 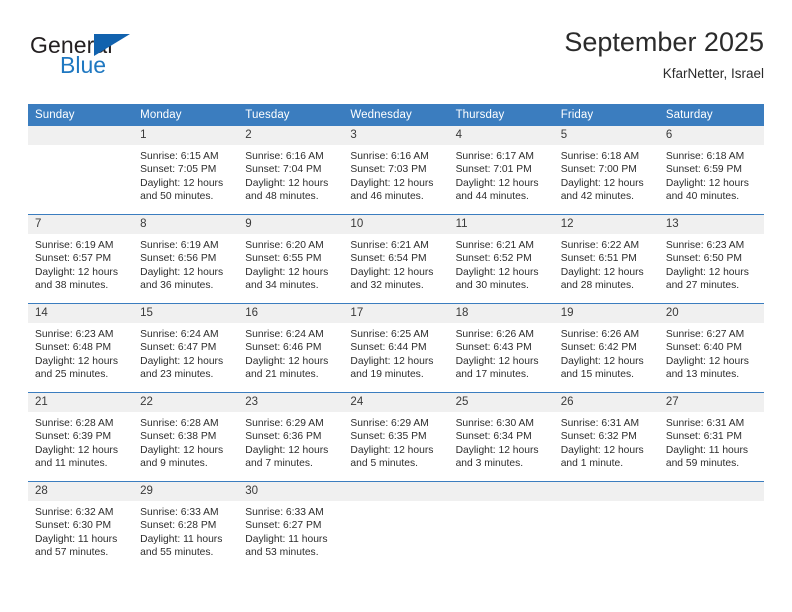 I want to click on daylight-duration-line2: and 1 minute., so click(x=592, y=464).